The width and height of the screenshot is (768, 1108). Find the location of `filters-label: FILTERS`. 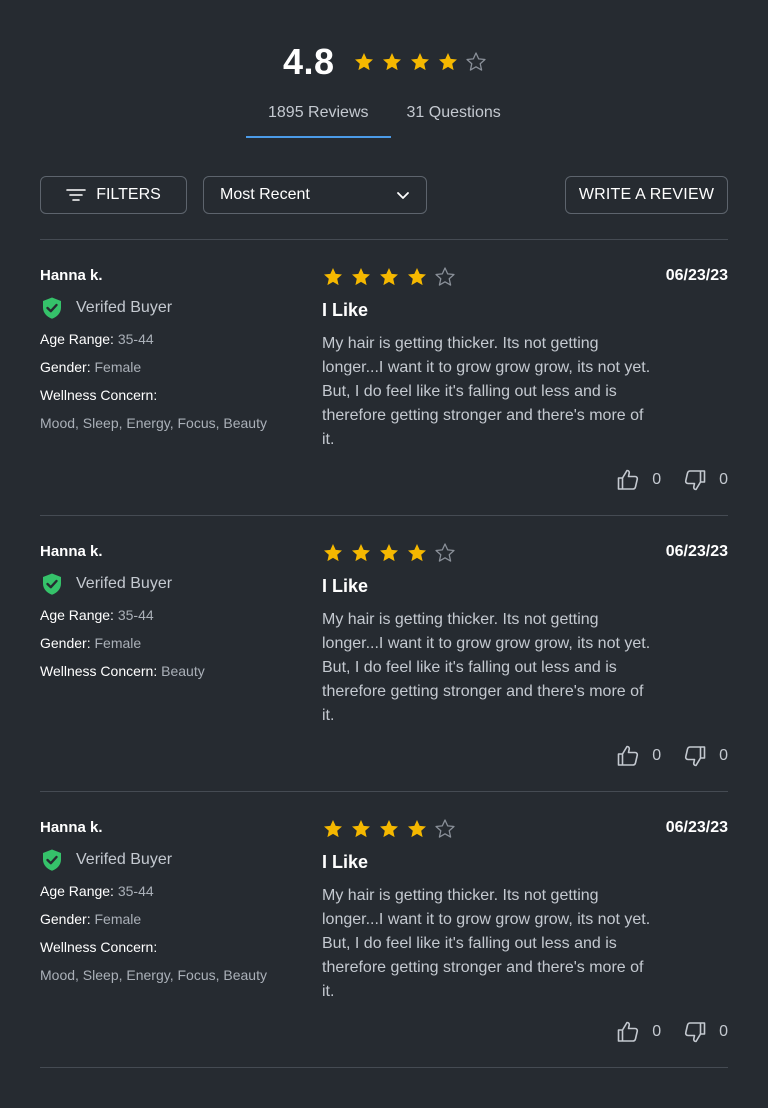

filters-label: FILTERS is located at coordinates (128, 194).